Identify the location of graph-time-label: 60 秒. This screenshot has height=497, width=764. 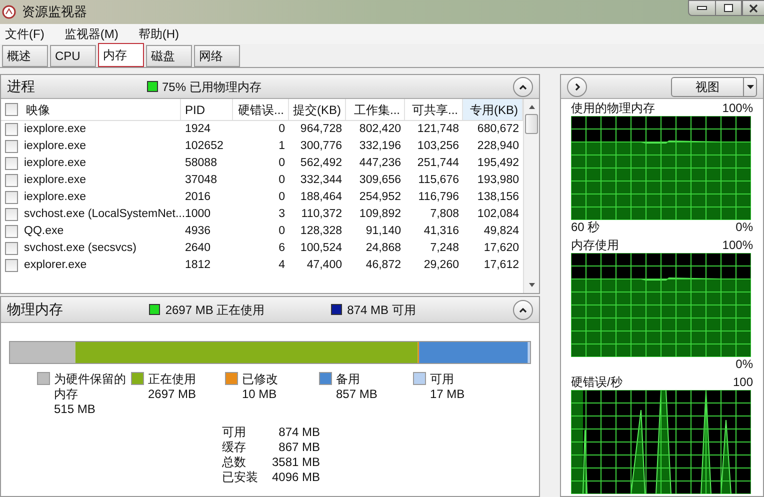
(585, 227).